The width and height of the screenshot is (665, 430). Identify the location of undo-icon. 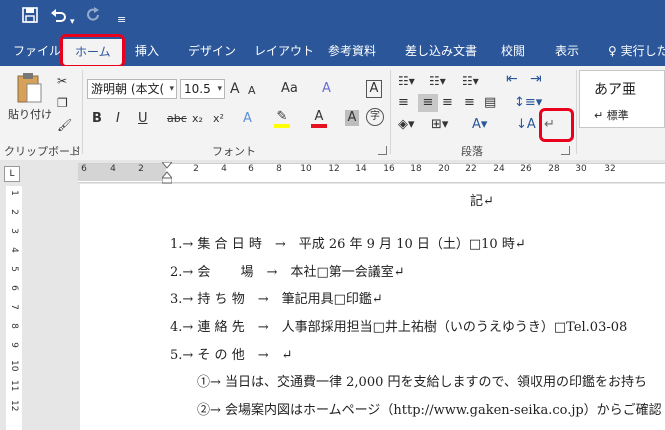
(59, 17).